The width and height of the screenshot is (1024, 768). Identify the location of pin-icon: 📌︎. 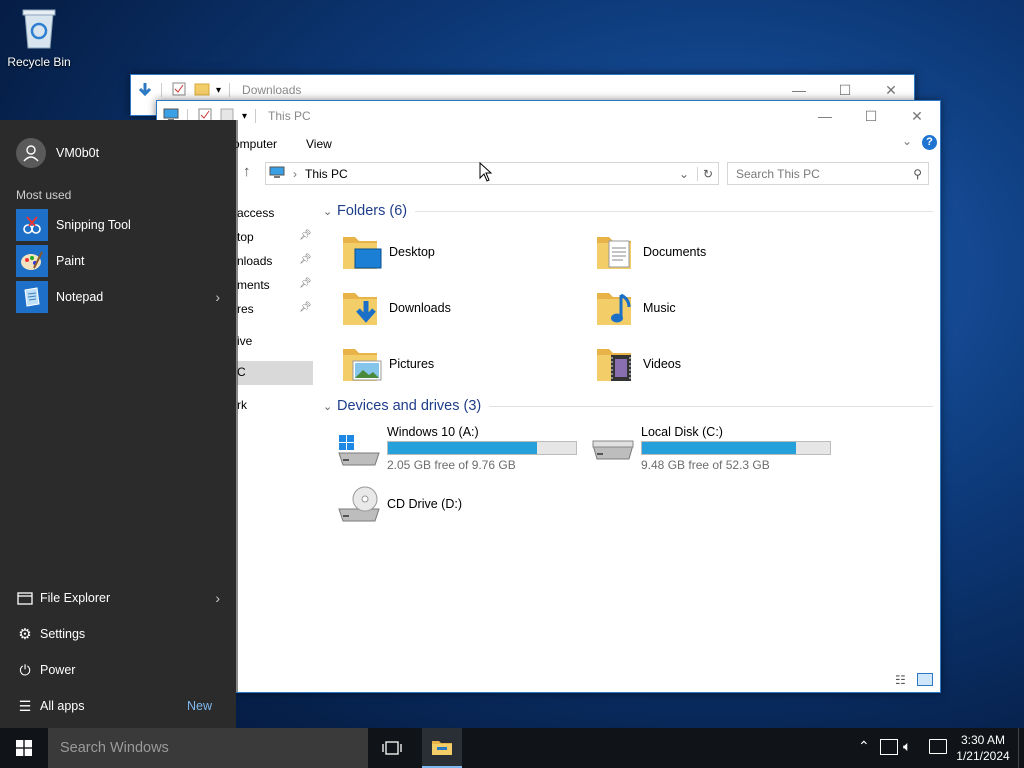
(305, 283).